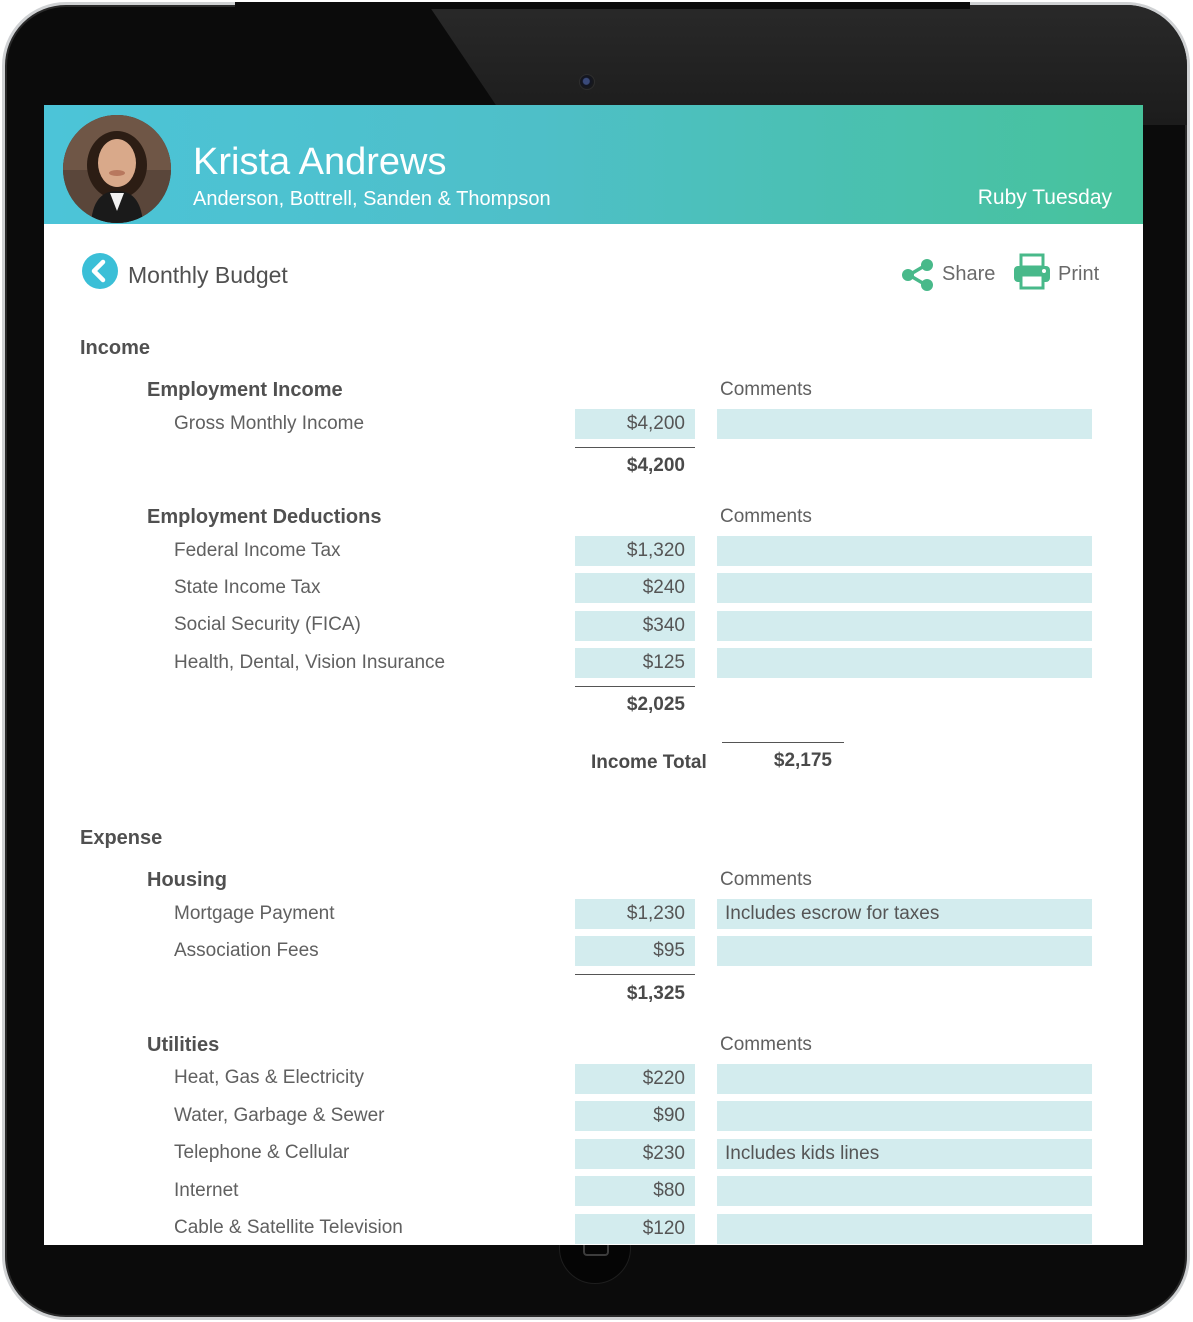  I want to click on employment-income-title: Employment Income, so click(245, 390).